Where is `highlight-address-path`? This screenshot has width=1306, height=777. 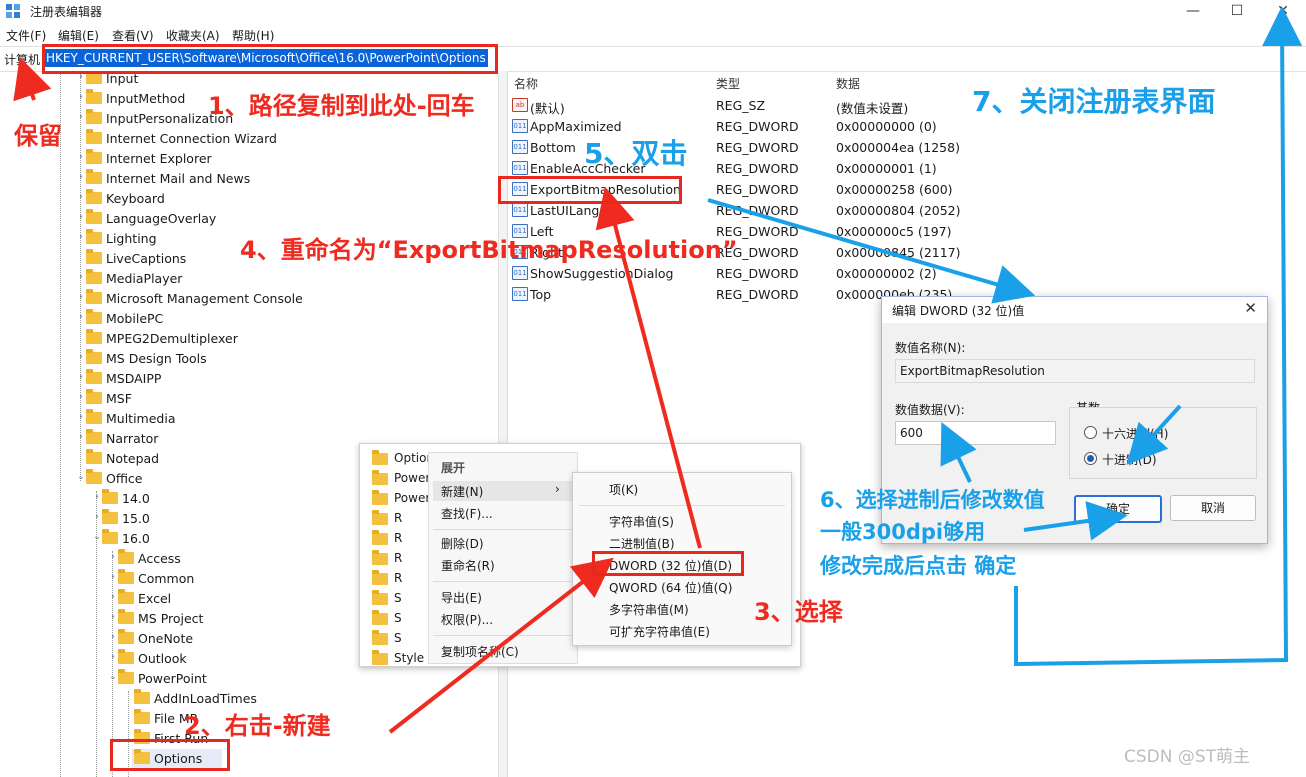 highlight-address-path is located at coordinates (270, 59).